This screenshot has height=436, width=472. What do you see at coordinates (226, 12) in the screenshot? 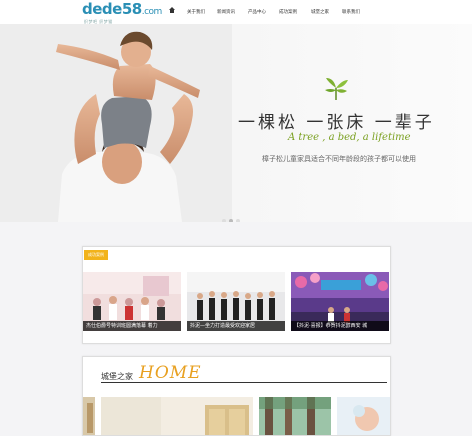
I see `nav-news: 新闻资讯` at bounding box center [226, 12].